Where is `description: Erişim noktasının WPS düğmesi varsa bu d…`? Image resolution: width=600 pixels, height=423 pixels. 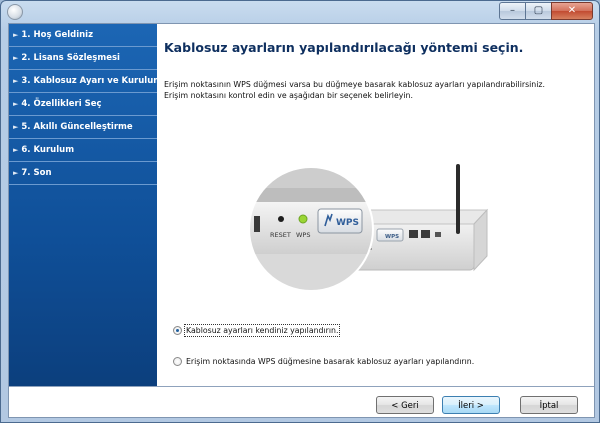 description: Erişim noktasının WPS düğmesi varsa bu d… is located at coordinates (376, 90).